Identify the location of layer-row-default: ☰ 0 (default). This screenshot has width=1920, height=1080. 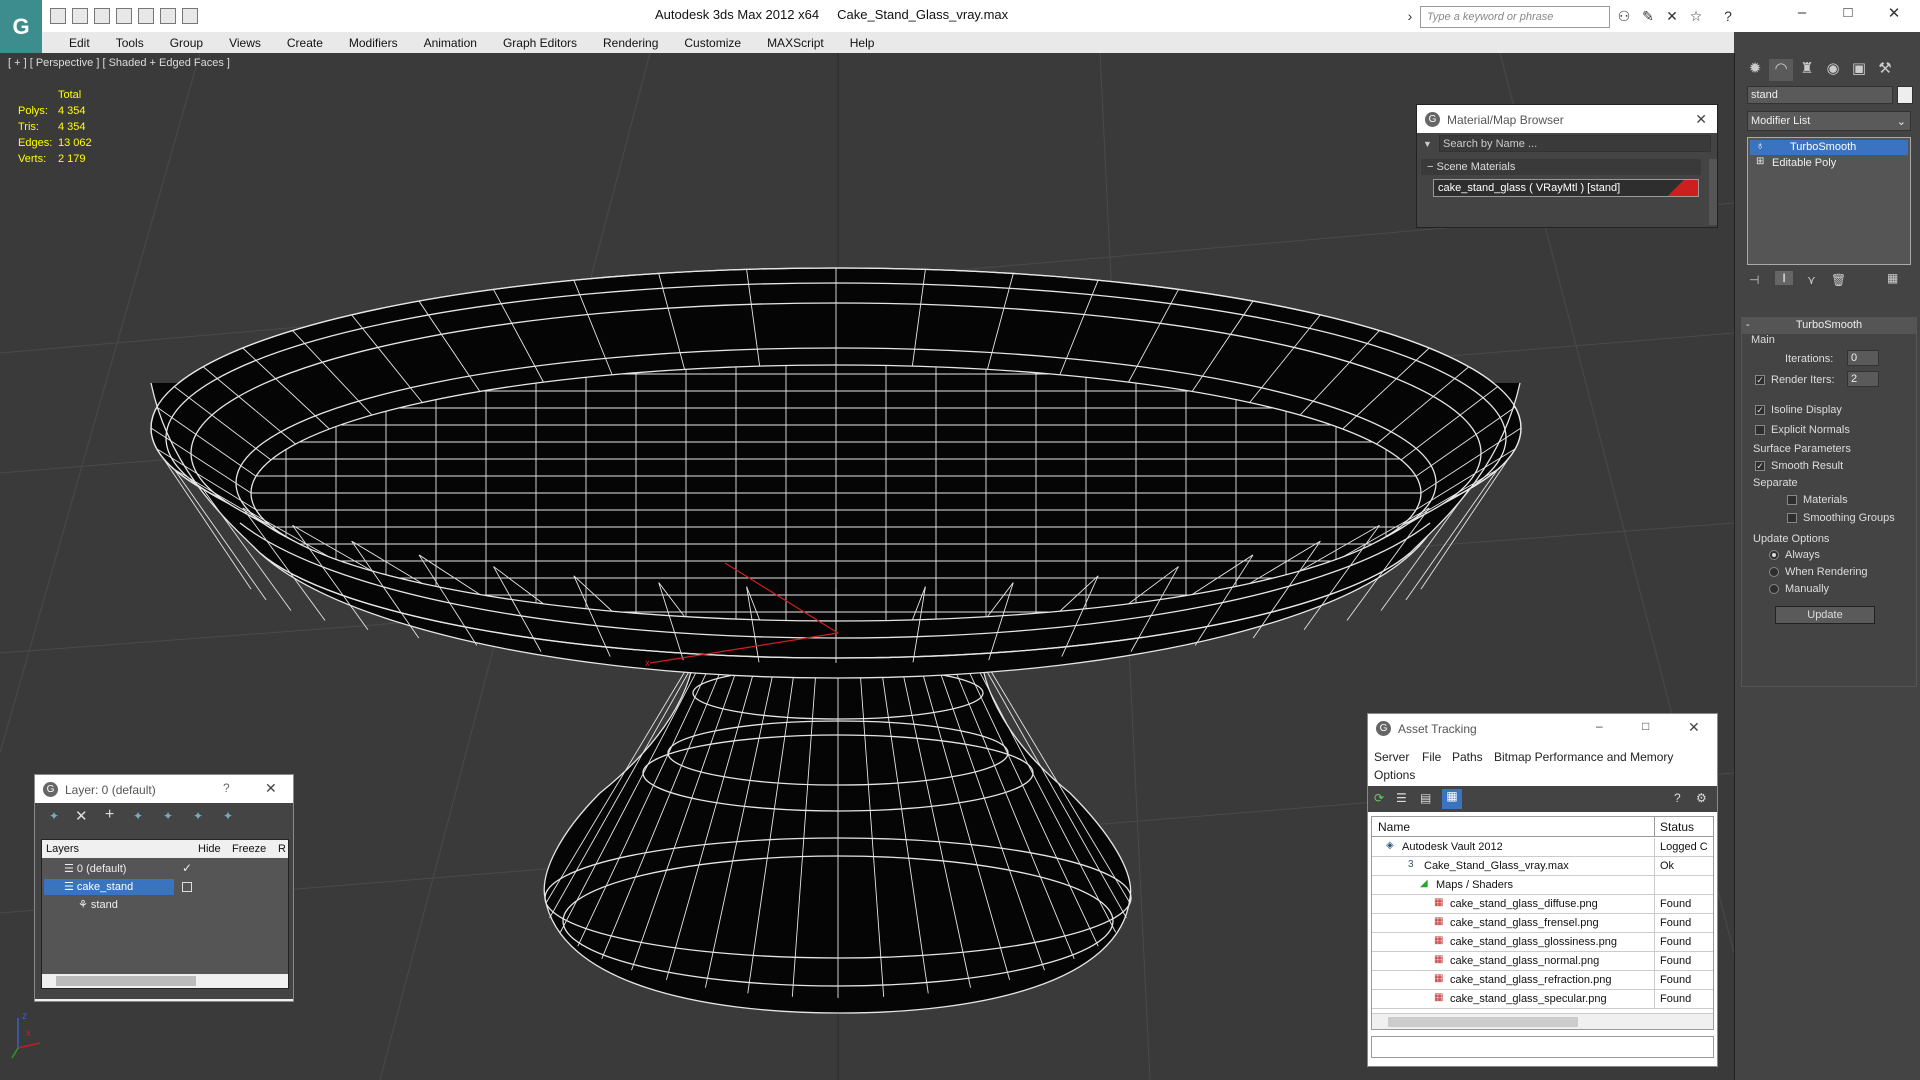
(95, 868).